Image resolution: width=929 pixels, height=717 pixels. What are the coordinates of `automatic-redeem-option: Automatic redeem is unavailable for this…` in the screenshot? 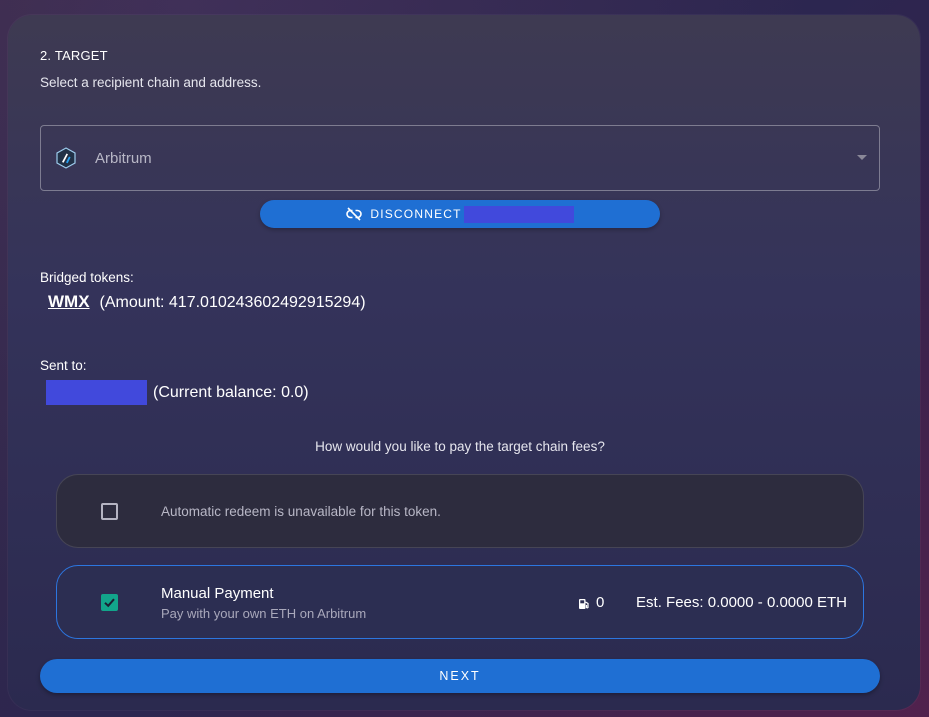 It's located at (460, 511).